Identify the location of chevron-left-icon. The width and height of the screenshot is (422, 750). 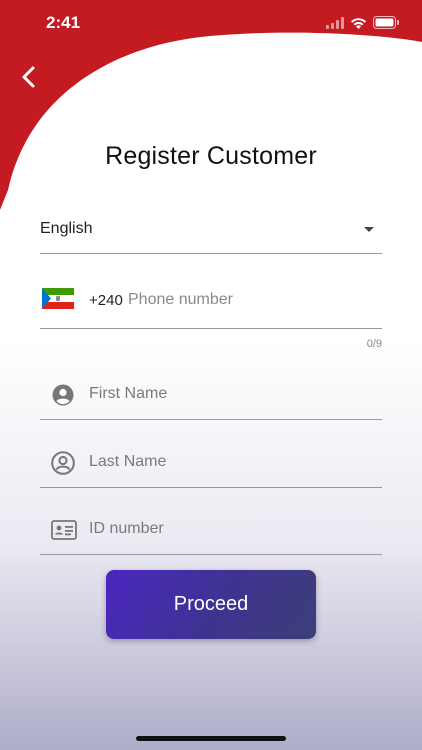
(28, 77).